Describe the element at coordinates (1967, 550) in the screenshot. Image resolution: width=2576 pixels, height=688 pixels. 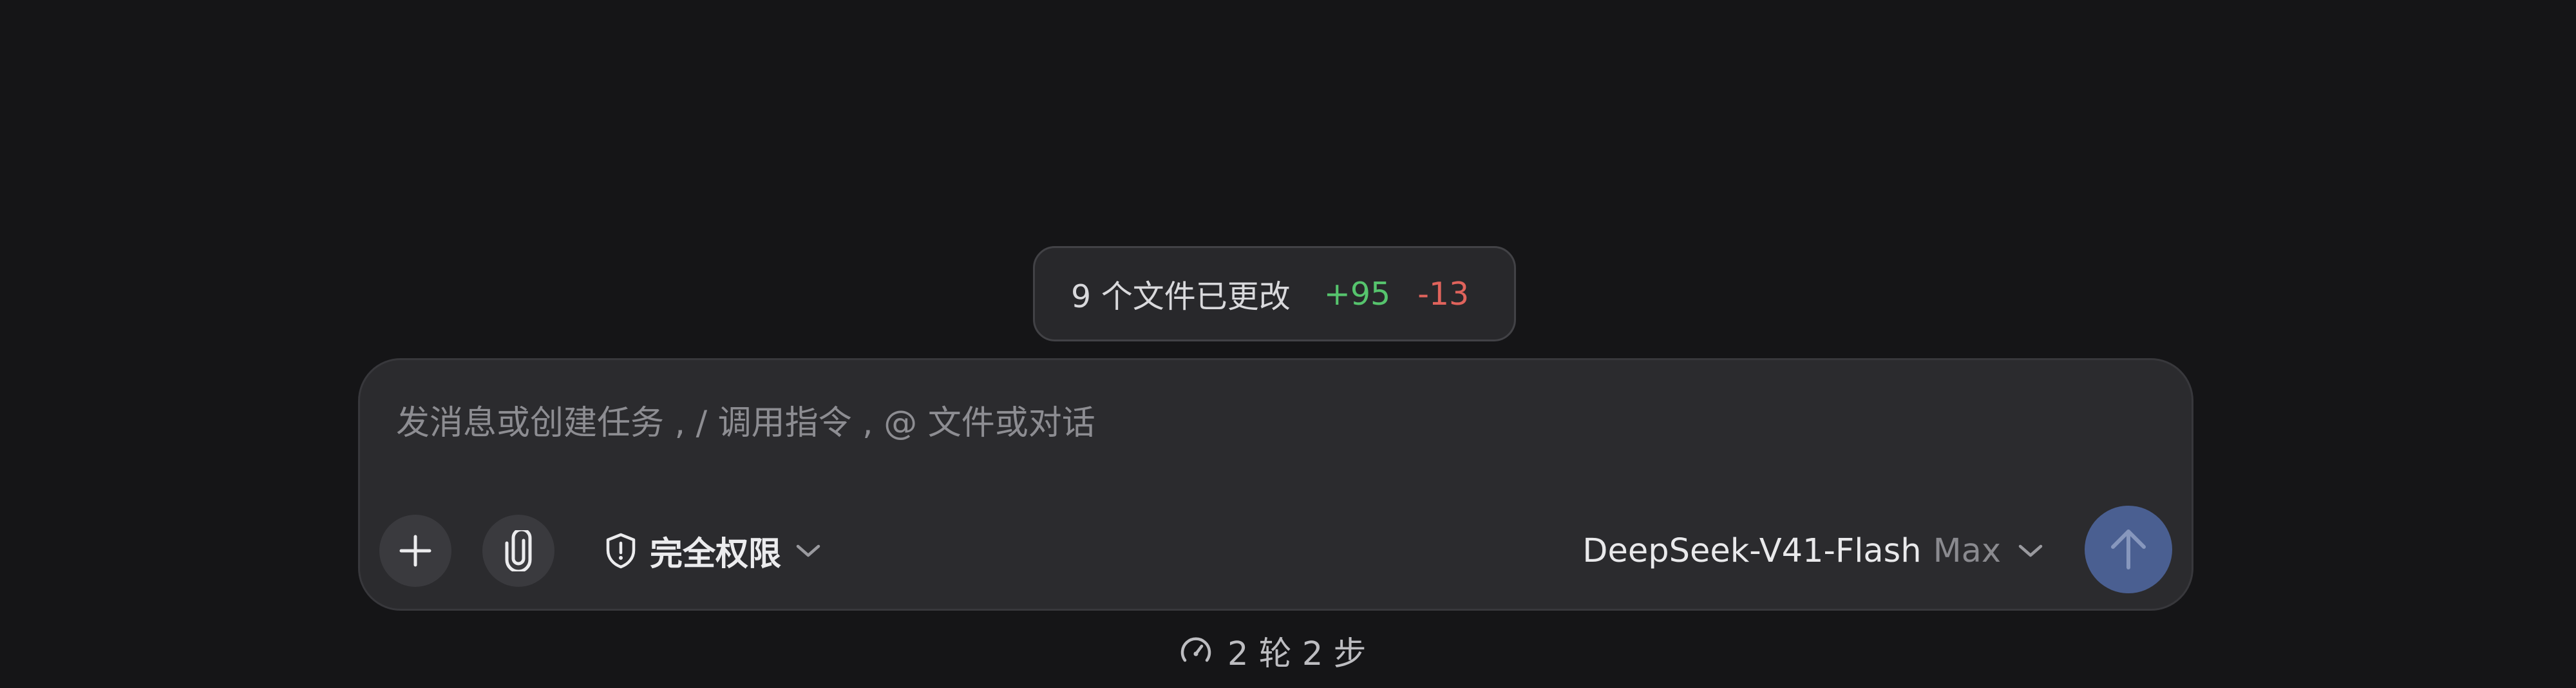
I see `model-mode: Max` at that location.